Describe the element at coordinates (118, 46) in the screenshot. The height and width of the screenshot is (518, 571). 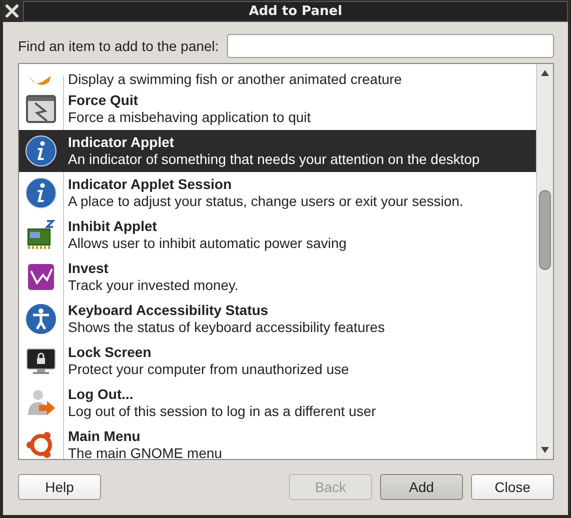
I see `search-label: Find an item to add to the panel:` at that location.